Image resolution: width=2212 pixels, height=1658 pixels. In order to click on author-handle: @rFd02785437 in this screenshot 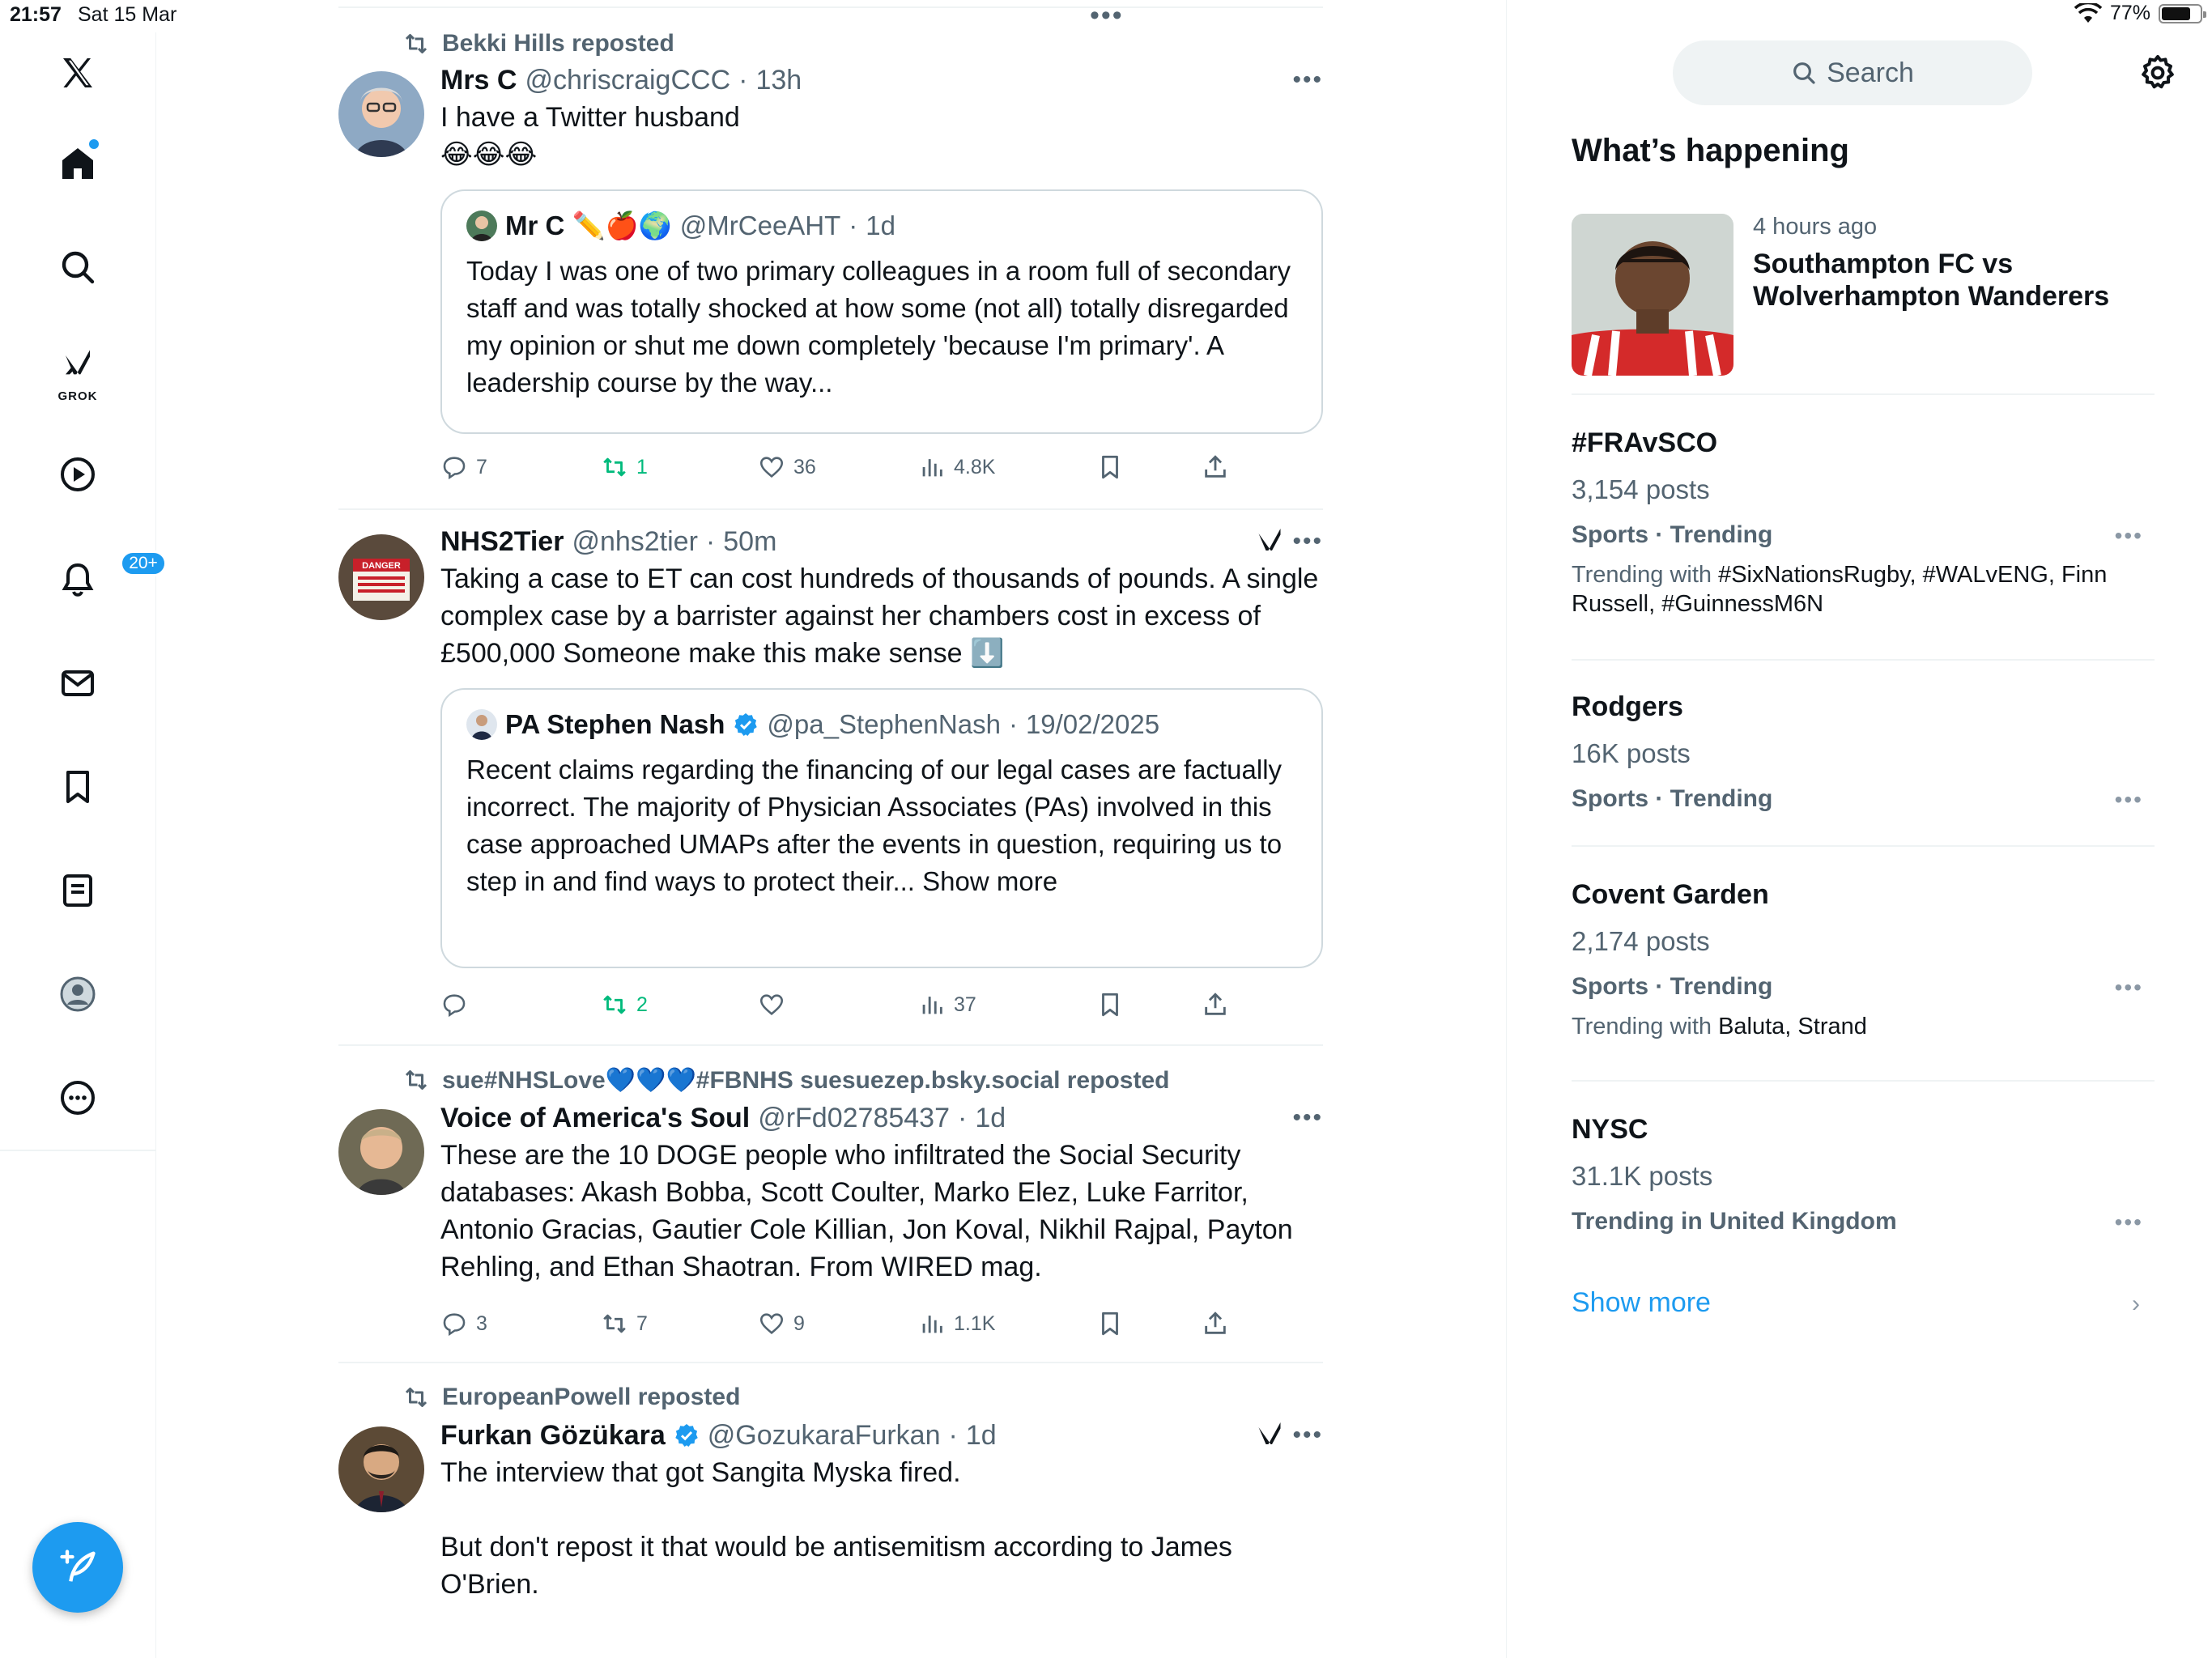, I will do `click(854, 1118)`.